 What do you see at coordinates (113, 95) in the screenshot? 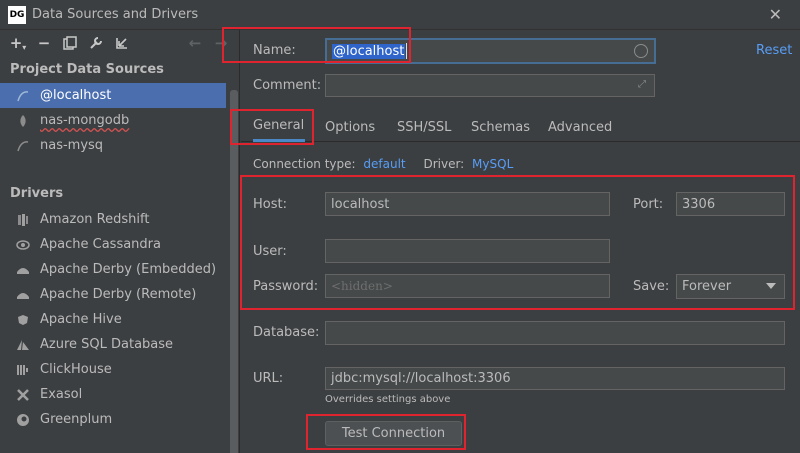
I see `sidebar-item-localhost: @localhost` at bounding box center [113, 95].